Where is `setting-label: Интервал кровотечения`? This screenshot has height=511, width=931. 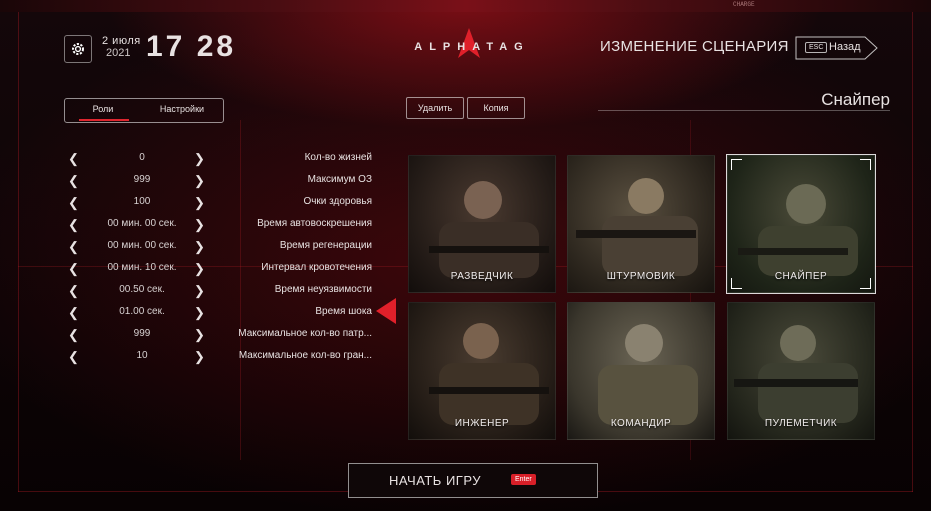 setting-label: Интервал кровотечения is located at coordinates (316, 267).